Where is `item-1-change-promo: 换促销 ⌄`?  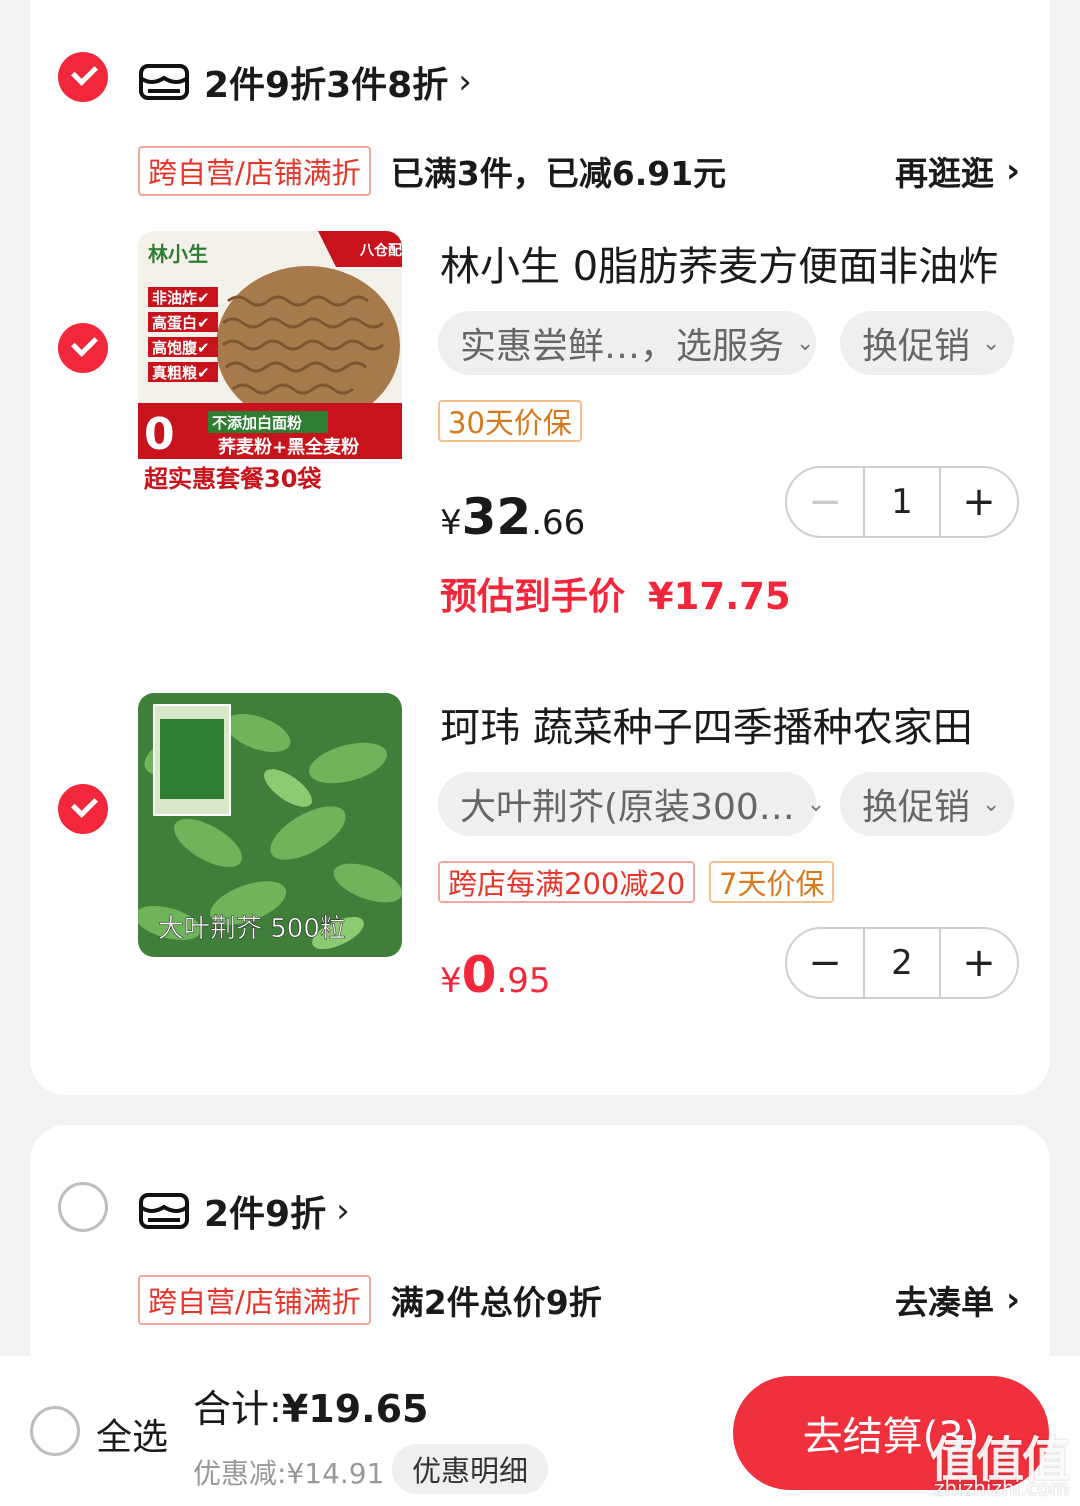
item-1-change-promo: 换促销 ⌄ is located at coordinates (927, 343).